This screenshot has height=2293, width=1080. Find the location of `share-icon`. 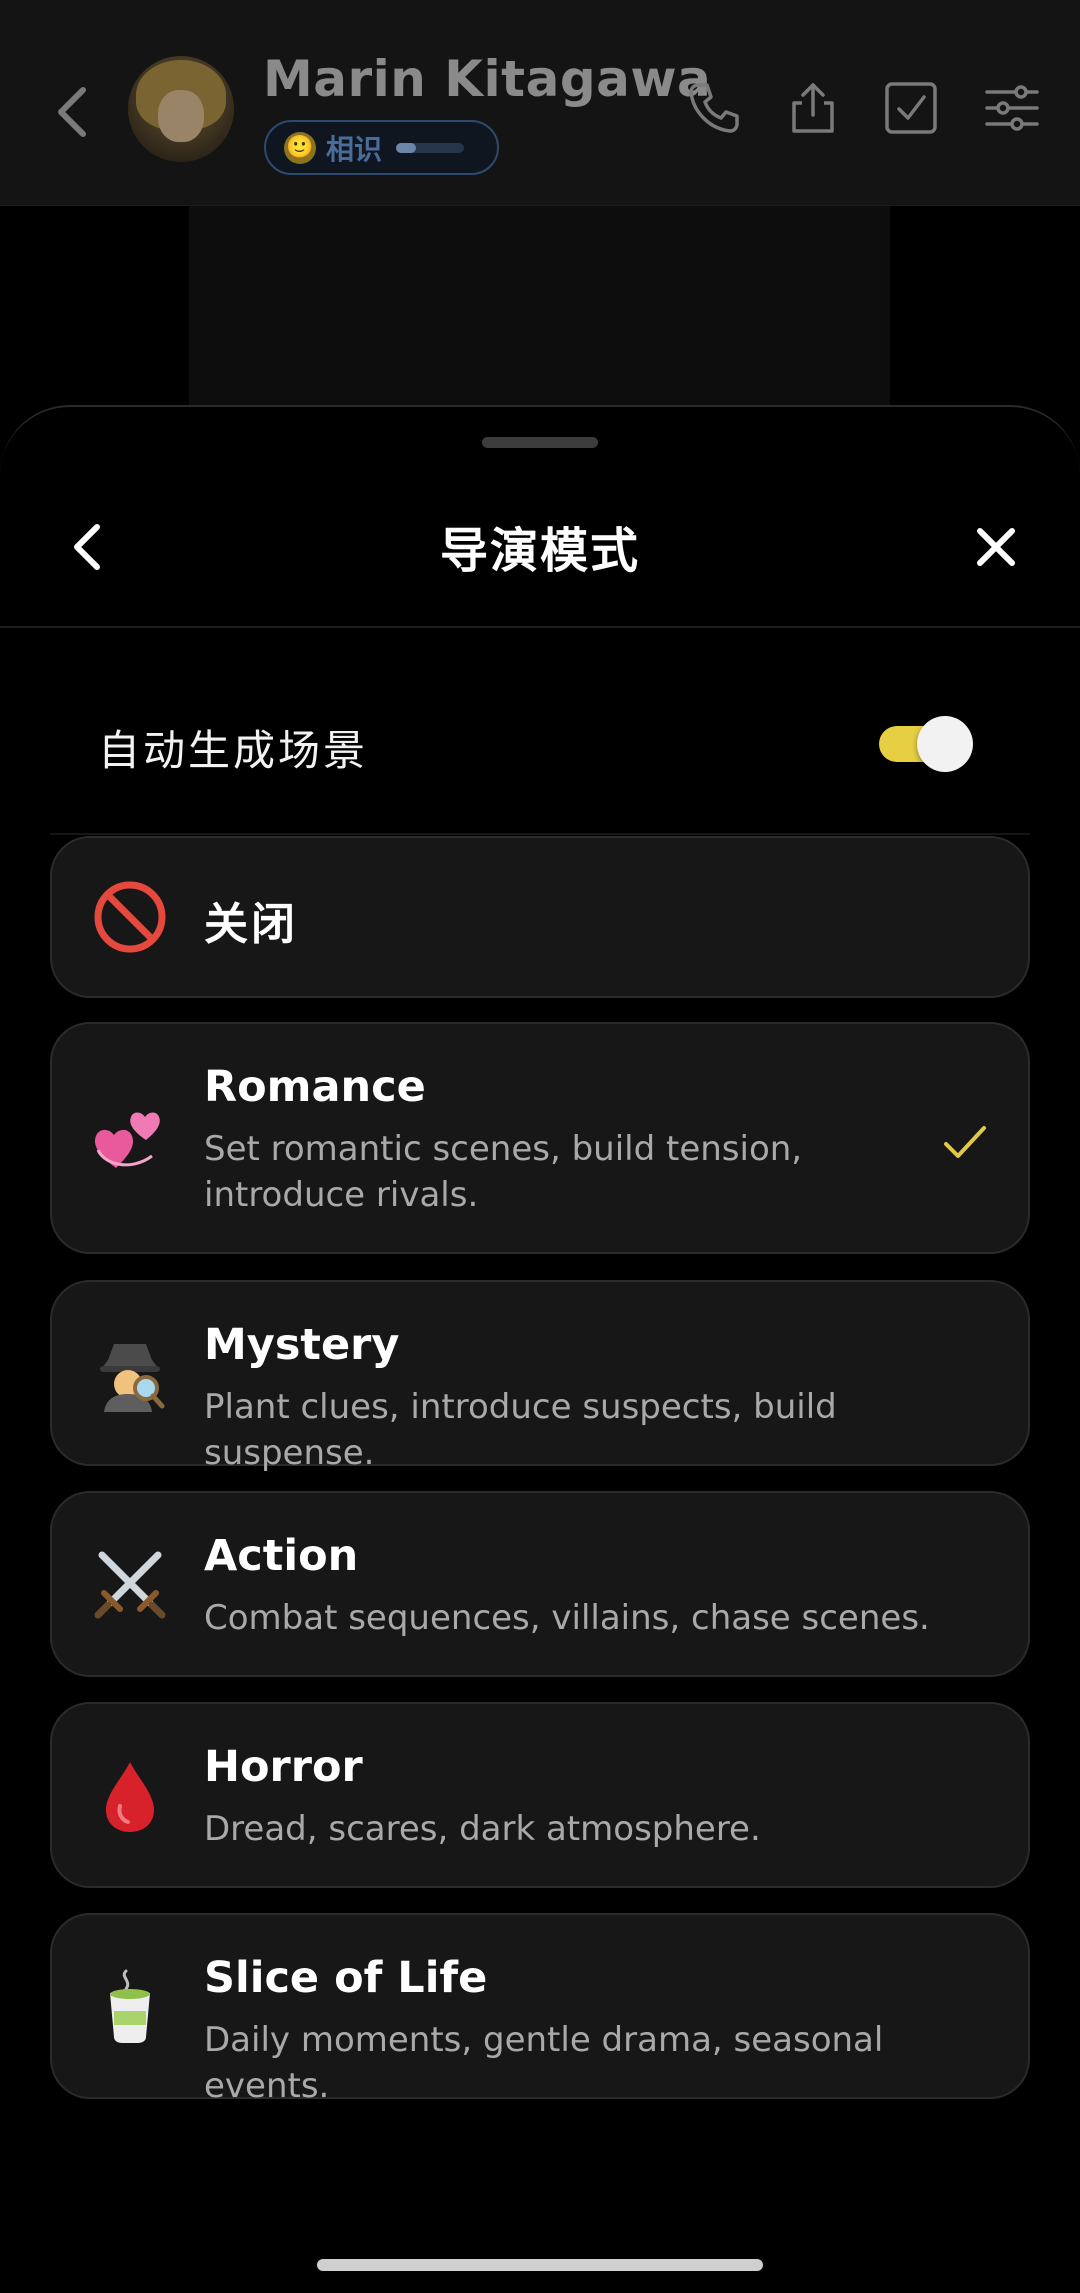

share-icon is located at coordinates (813, 108).